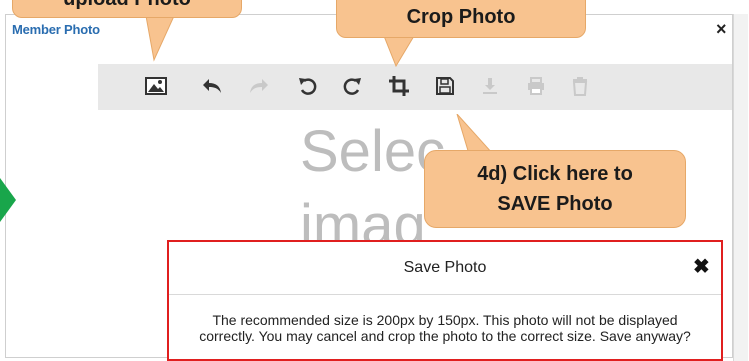  What do you see at coordinates (127, 9) in the screenshot?
I see `upload-photo-callout: upload Photo` at bounding box center [127, 9].